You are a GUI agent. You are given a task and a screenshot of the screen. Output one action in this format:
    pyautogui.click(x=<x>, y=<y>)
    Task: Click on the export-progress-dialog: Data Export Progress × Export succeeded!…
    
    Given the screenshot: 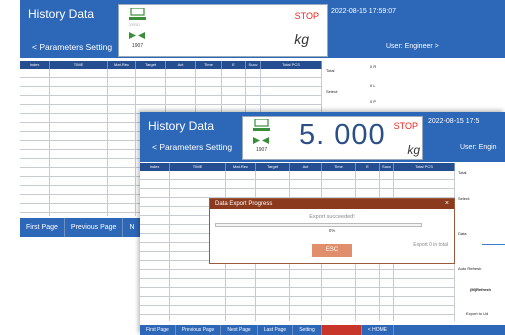 What is the action you would take?
    pyautogui.click(x=332, y=231)
    